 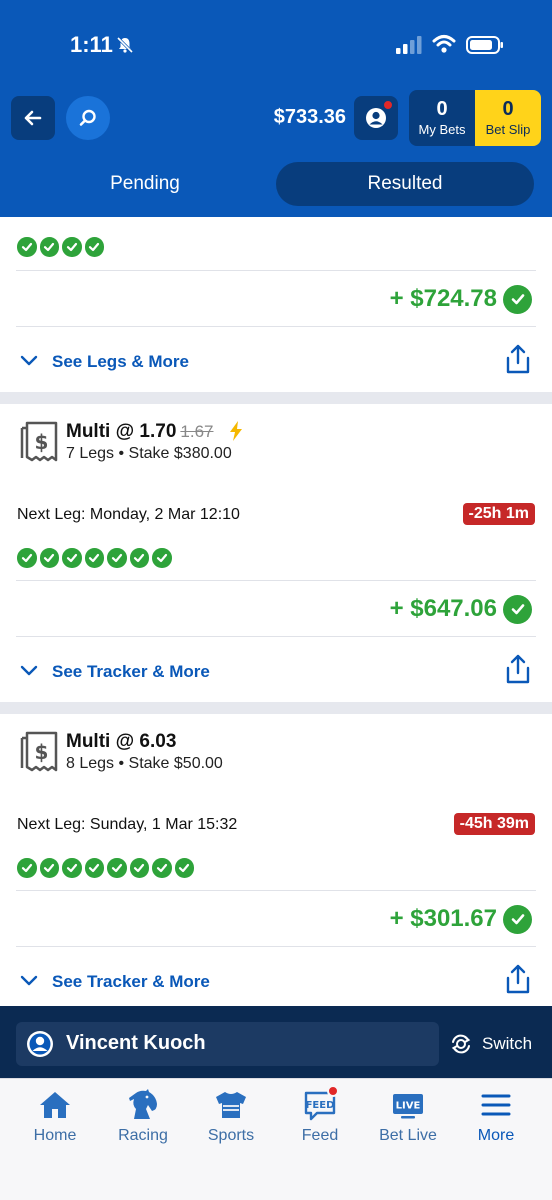 I want to click on bet-card: + $724.78 See Legs & More, so click(x=276, y=304).